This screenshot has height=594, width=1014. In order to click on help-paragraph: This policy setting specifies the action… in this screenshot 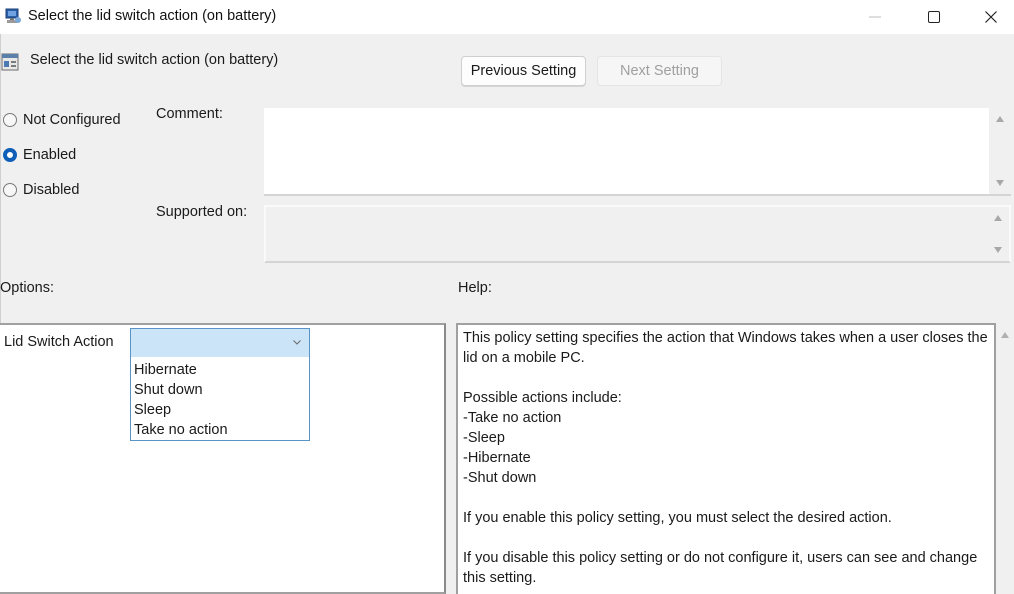, I will do `click(725, 348)`.